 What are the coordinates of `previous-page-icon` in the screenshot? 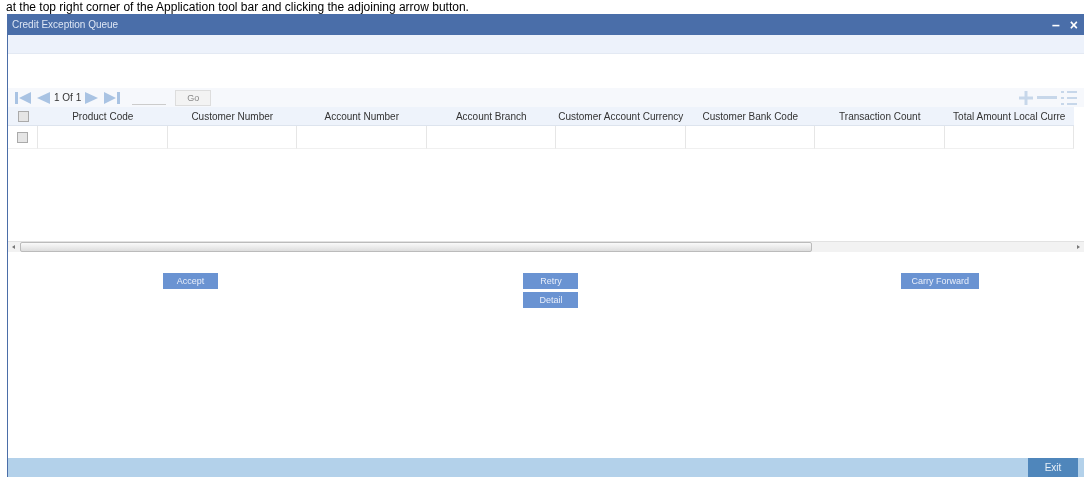 It's located at (43, 97).